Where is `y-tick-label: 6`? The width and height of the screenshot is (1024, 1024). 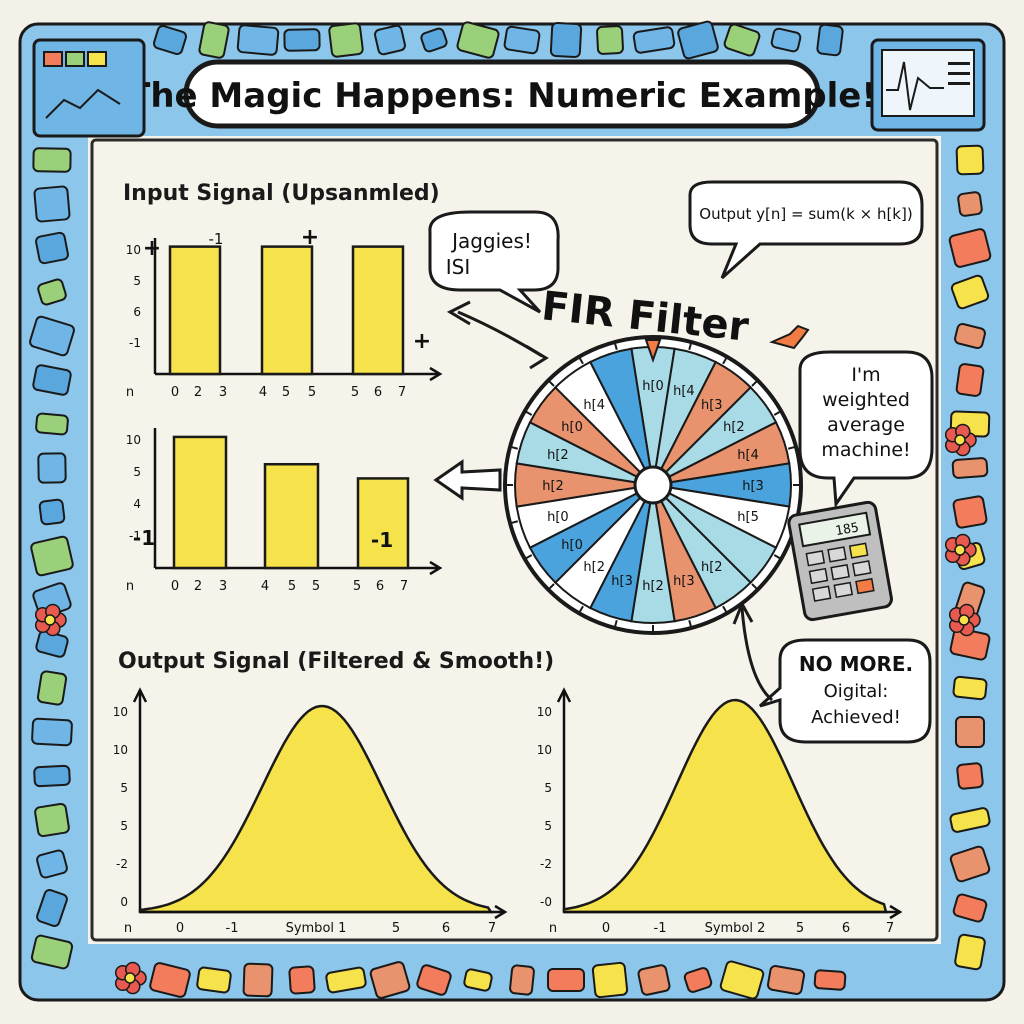 y-tick-label: 6 is located at coordinates (137, 312).